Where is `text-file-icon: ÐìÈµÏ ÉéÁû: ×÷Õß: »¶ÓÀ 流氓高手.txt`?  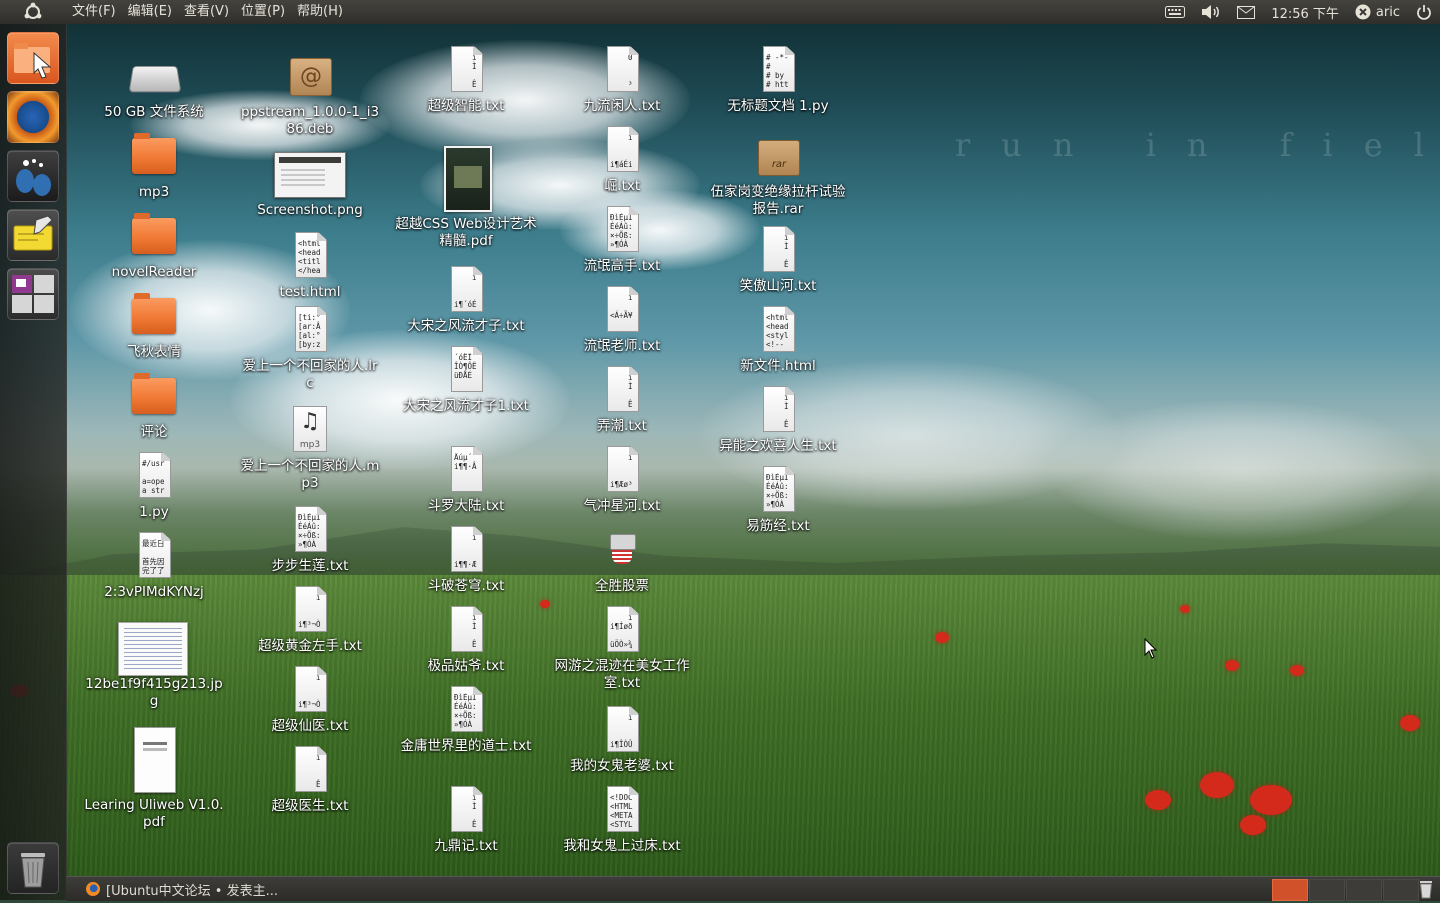
text-file-icon: ÐìÈµÏ ÉéÁû: ×÷Õß: »¶ÓÀ 流氓高手.txt is located at coordinates (622, 240).